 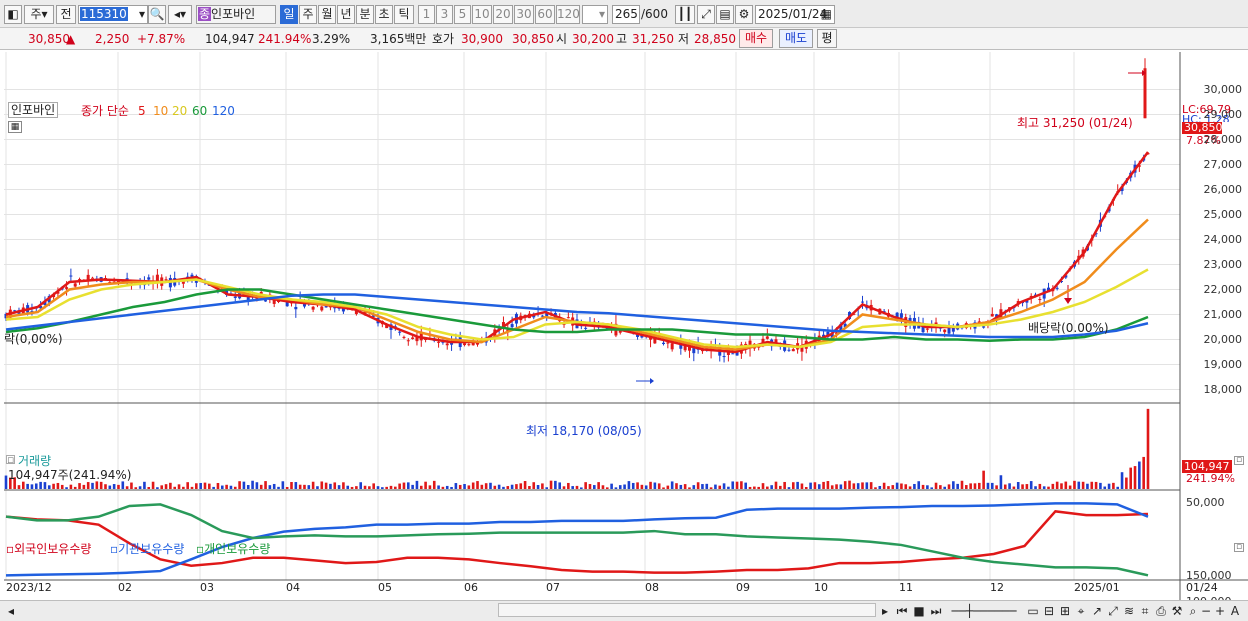 I want to click on holding-lines, so click(x=577, y=539).